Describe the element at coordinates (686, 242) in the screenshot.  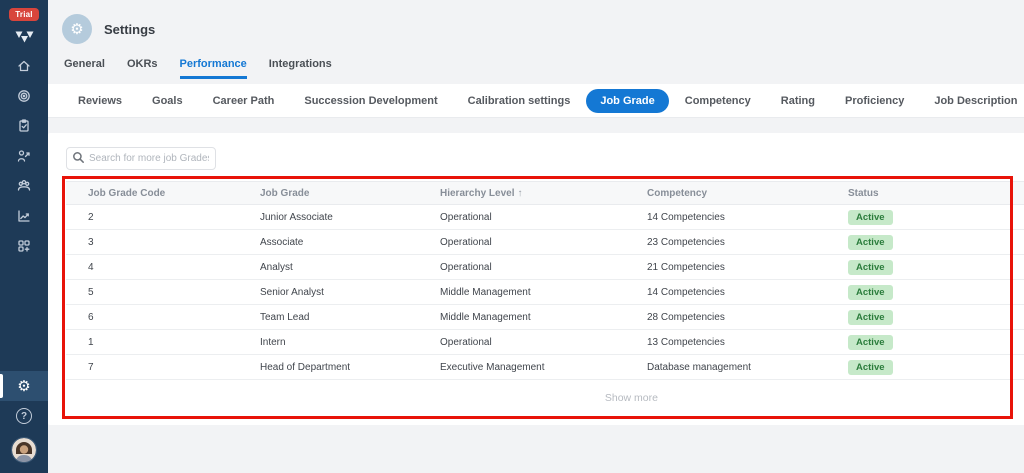
I see `cell-competency: 23 Competencies` at that location.